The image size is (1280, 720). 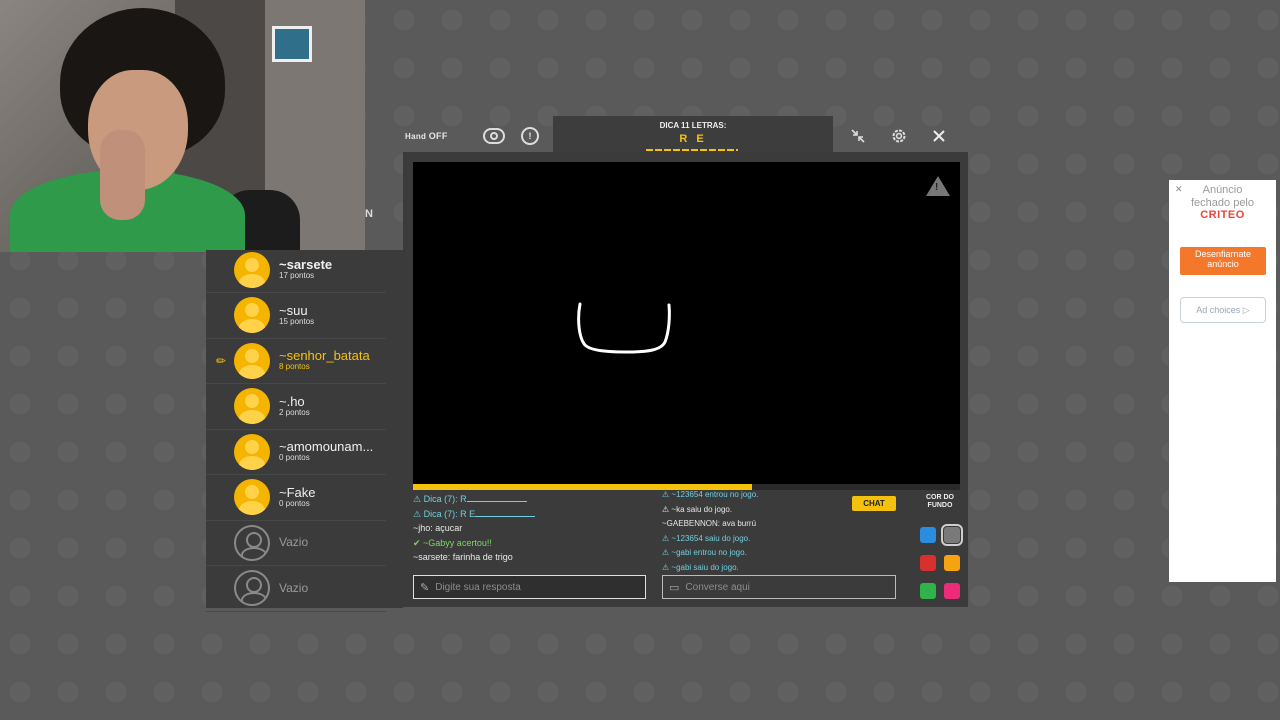 What do you see at coordinates (531, 499) in the screenshot?
I see `answer-message: ⚠ Dica (7): R` at bounding box center [531, 499].